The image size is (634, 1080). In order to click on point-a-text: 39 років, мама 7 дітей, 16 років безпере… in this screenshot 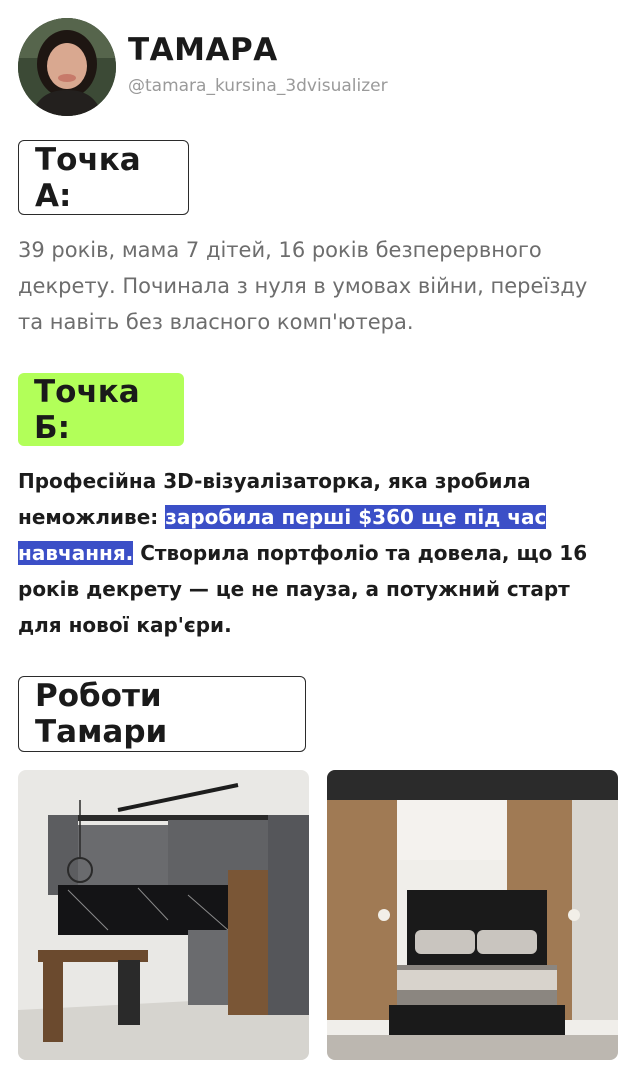, I will do `click(303, 286)`.